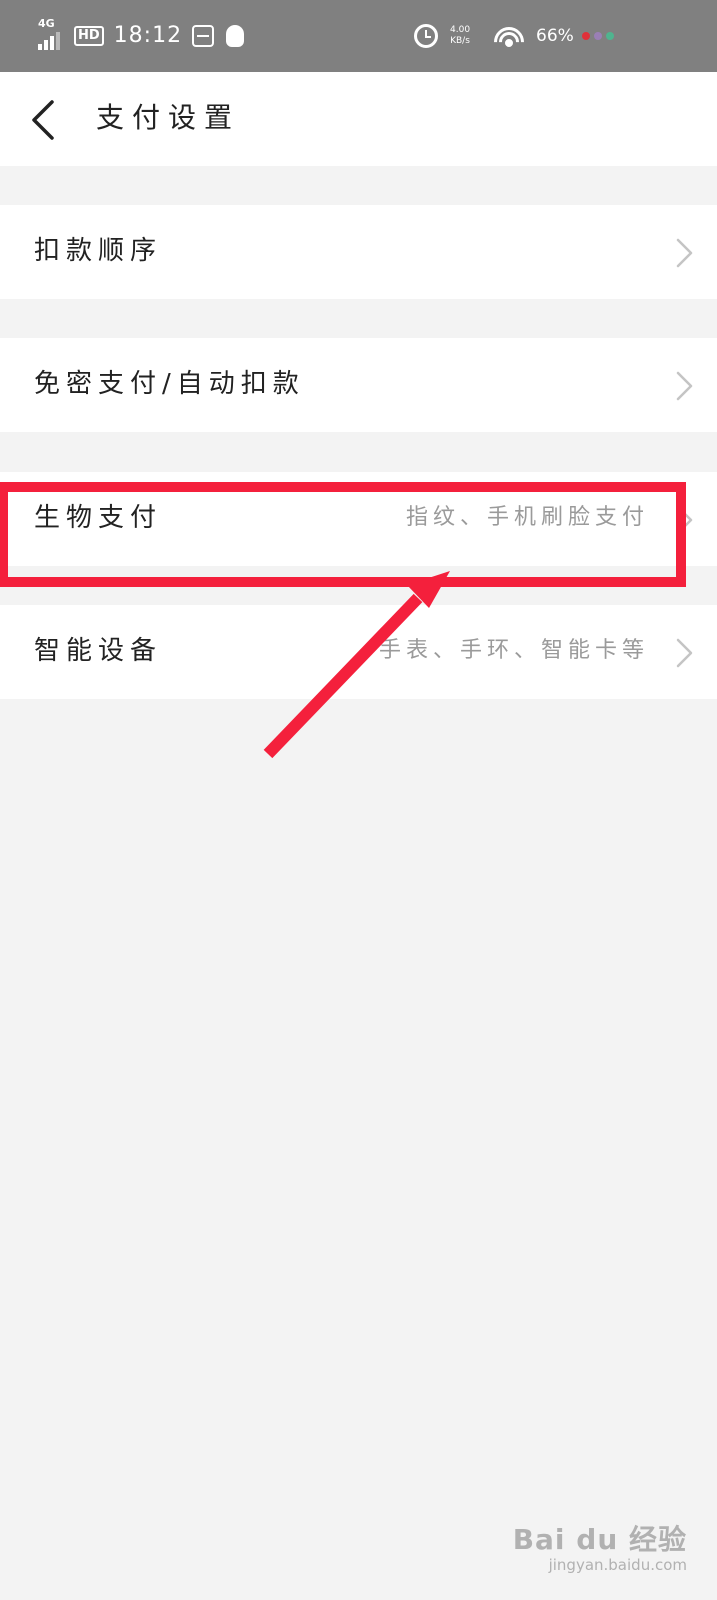 Image resolution: width=717 pixels, height=1600 pixels. I want to click on back-button, so click(46, 120).